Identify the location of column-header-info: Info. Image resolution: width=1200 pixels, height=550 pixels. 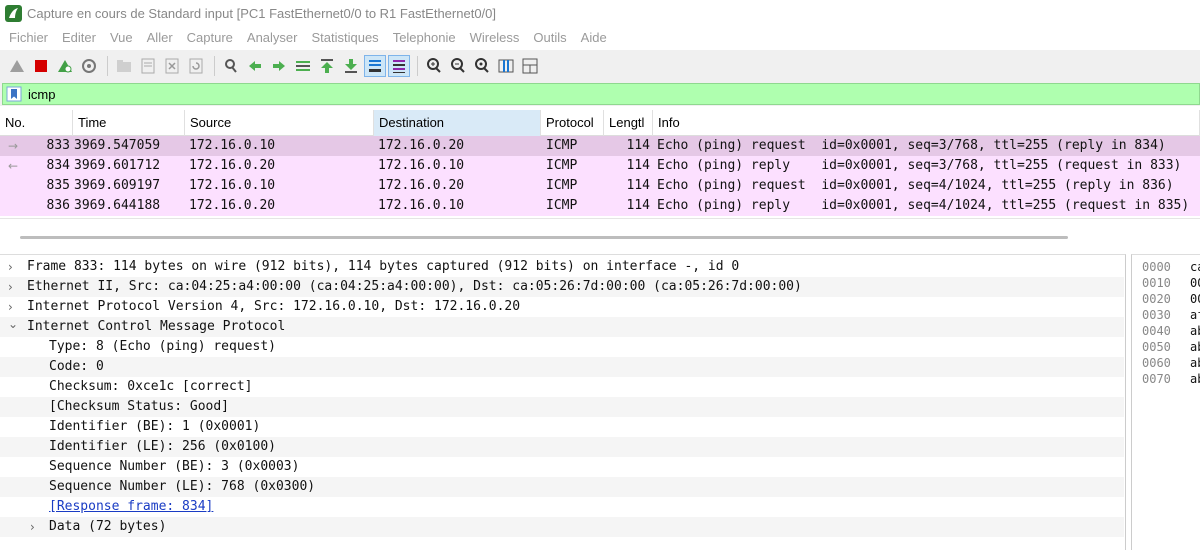
(926, 123).